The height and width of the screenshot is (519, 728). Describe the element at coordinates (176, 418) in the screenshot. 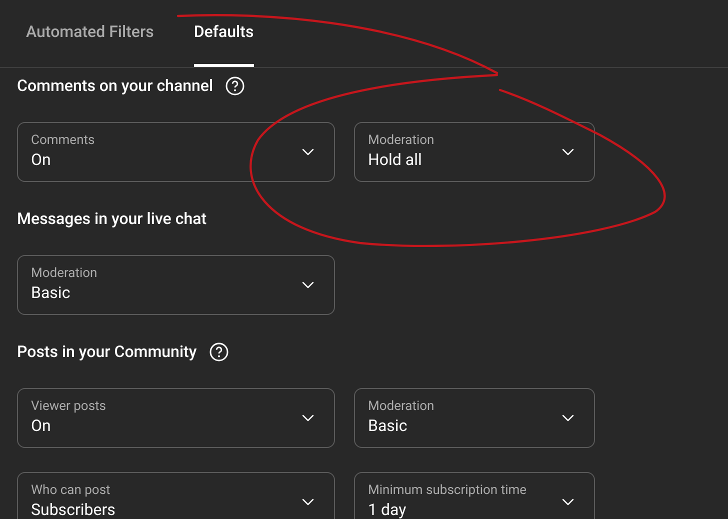

I see `dropdown-field: Viewer posts On` at that location.